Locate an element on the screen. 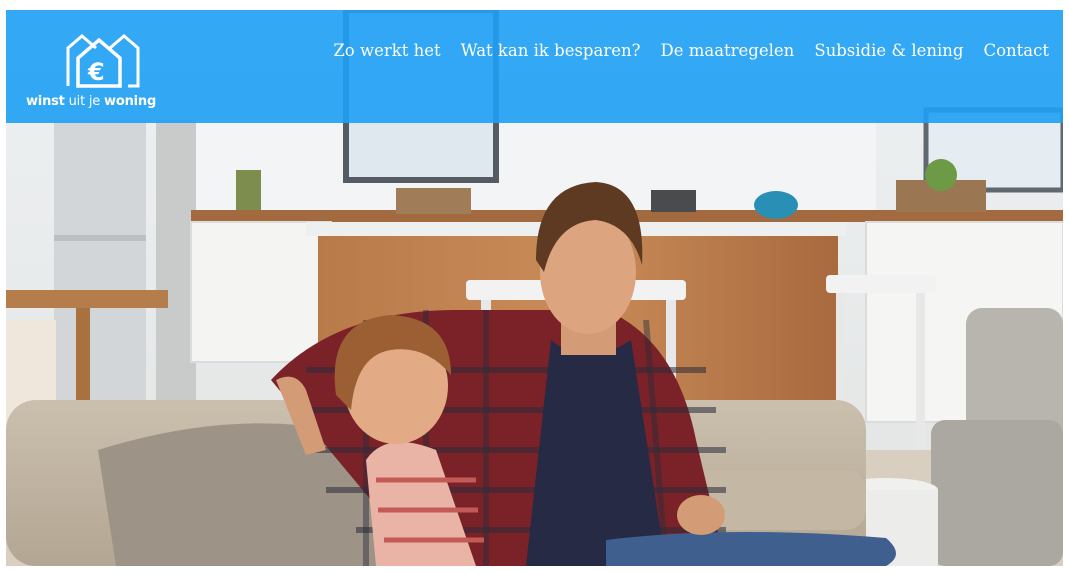 This screenshot has width=1069, height=572. logo-word-uit-je: uit je is located at coordinates (84, 101).